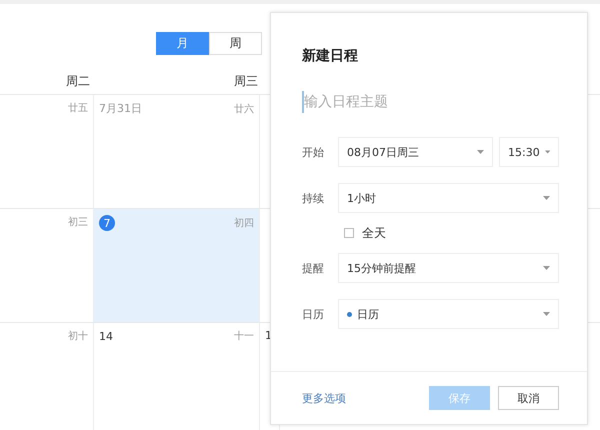 The width and height of the screenshot is (600, 430). Describe the element at coordinates (448, 314) in the screenshot. I see `dropdown: 日历` at that location.